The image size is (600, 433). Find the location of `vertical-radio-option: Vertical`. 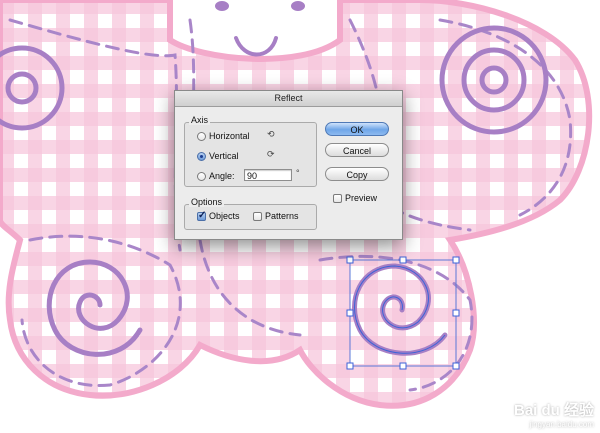

vertical-radio-option: Vertical is located at coordinates (218, 156).